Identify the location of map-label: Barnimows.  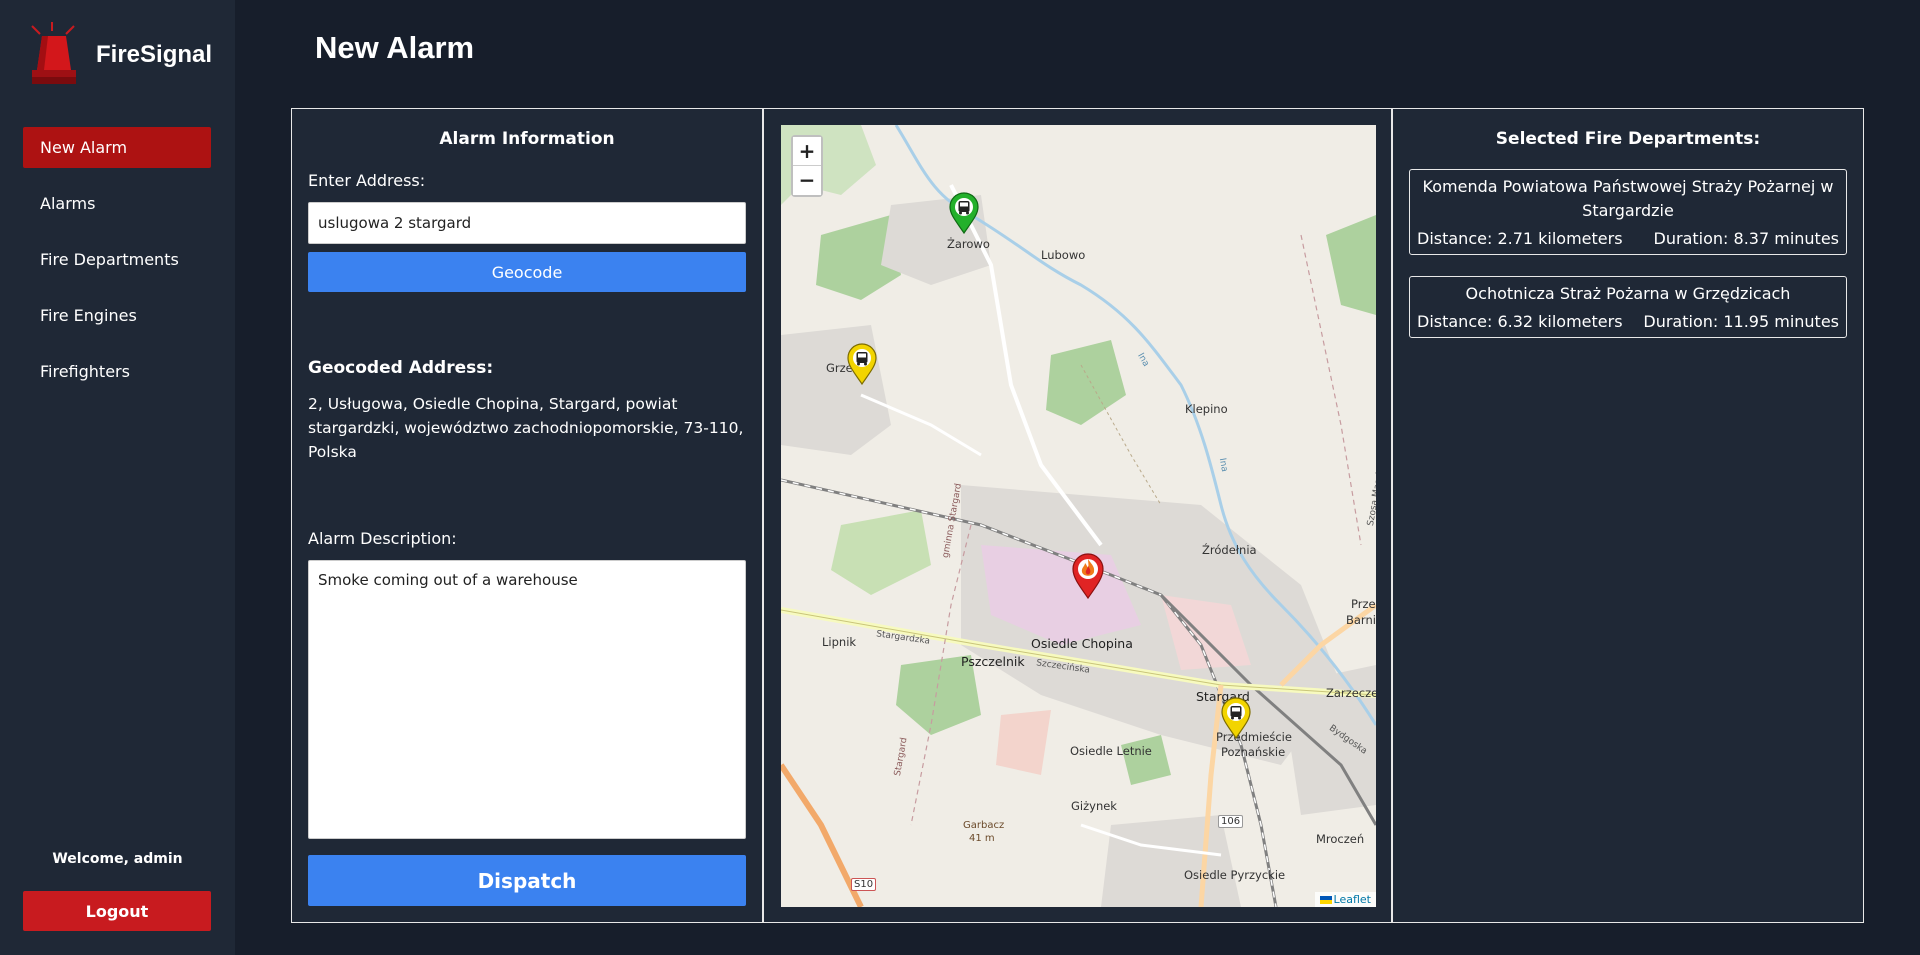
(1361, 620).